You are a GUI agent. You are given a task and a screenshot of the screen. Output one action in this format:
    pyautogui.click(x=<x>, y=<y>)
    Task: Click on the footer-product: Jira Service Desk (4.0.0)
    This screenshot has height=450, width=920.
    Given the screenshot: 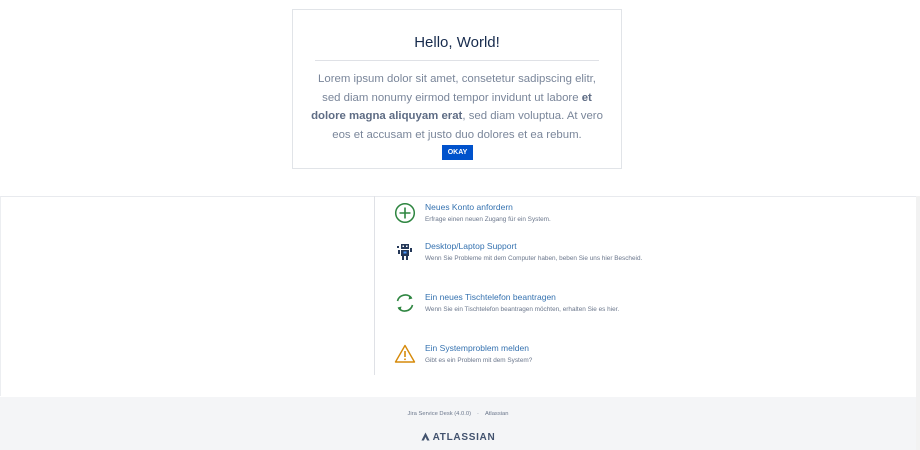 What is the action you would take?
    pyautogui.click(x=439, y=414)
    